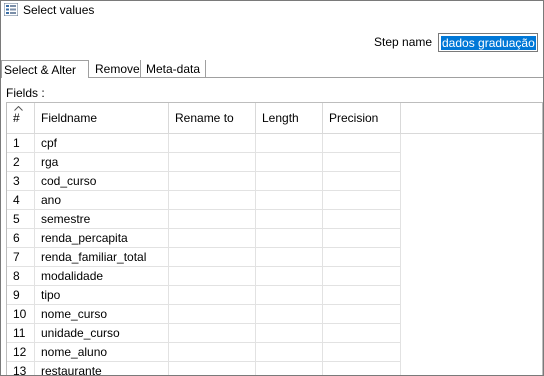 This screenshot has width=544, height=376. I want to click on header-fieldname-label: Fieldname, so click(69, 118).